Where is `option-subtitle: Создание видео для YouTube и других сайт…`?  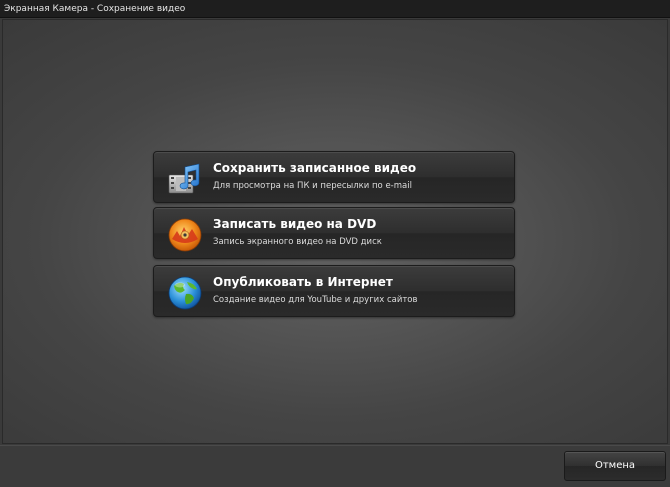
option-subtitle: Создание видео для YouTube и других сайт… is located at coordinates (315, 300).